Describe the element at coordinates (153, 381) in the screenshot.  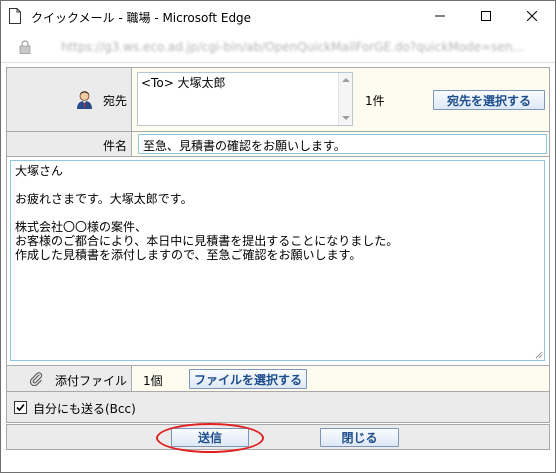
I see `attachment-count: 1個` at that location.